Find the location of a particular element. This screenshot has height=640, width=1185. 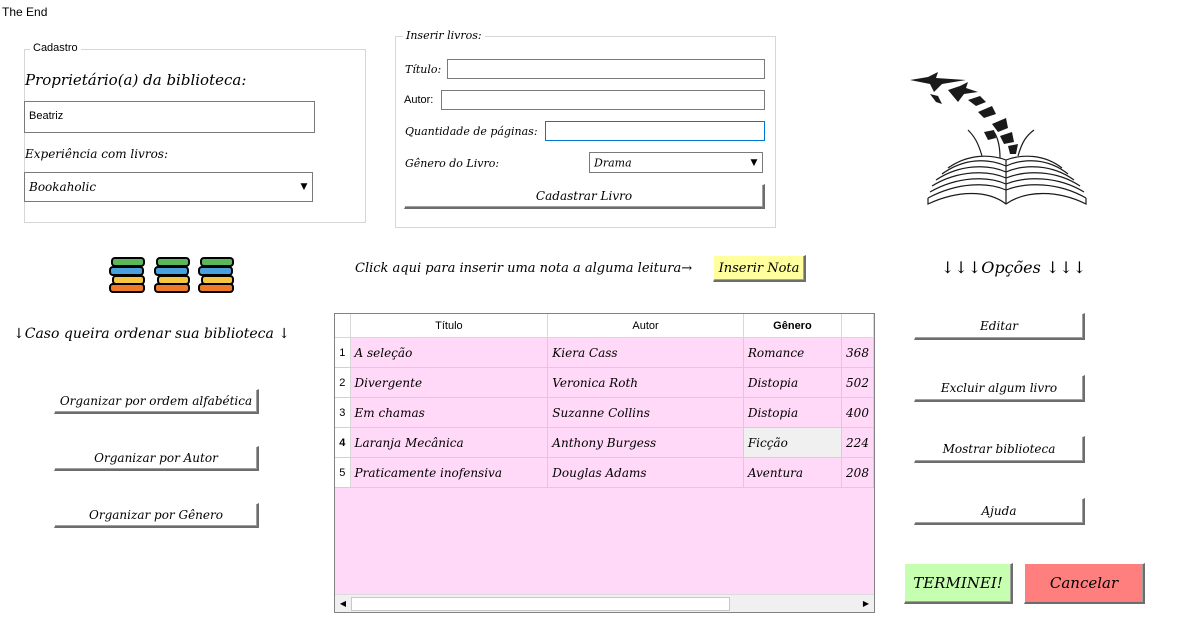

delete-book-button: Excluir algum livro is located at coordinates (999, 388).